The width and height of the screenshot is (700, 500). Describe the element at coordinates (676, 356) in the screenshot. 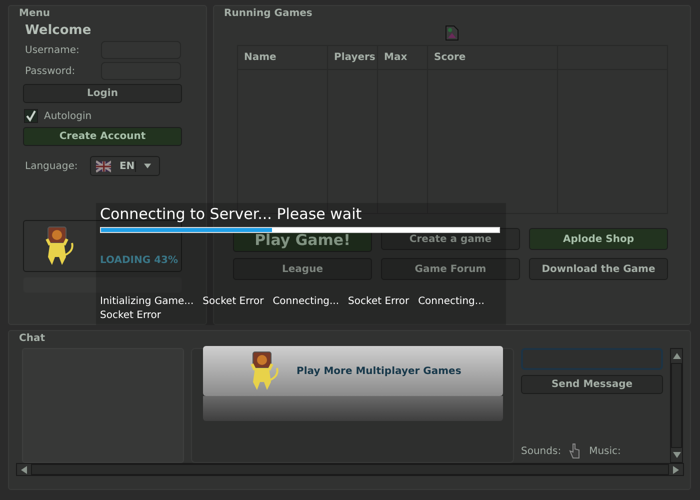

I see `up-arrow-icon` at that location.